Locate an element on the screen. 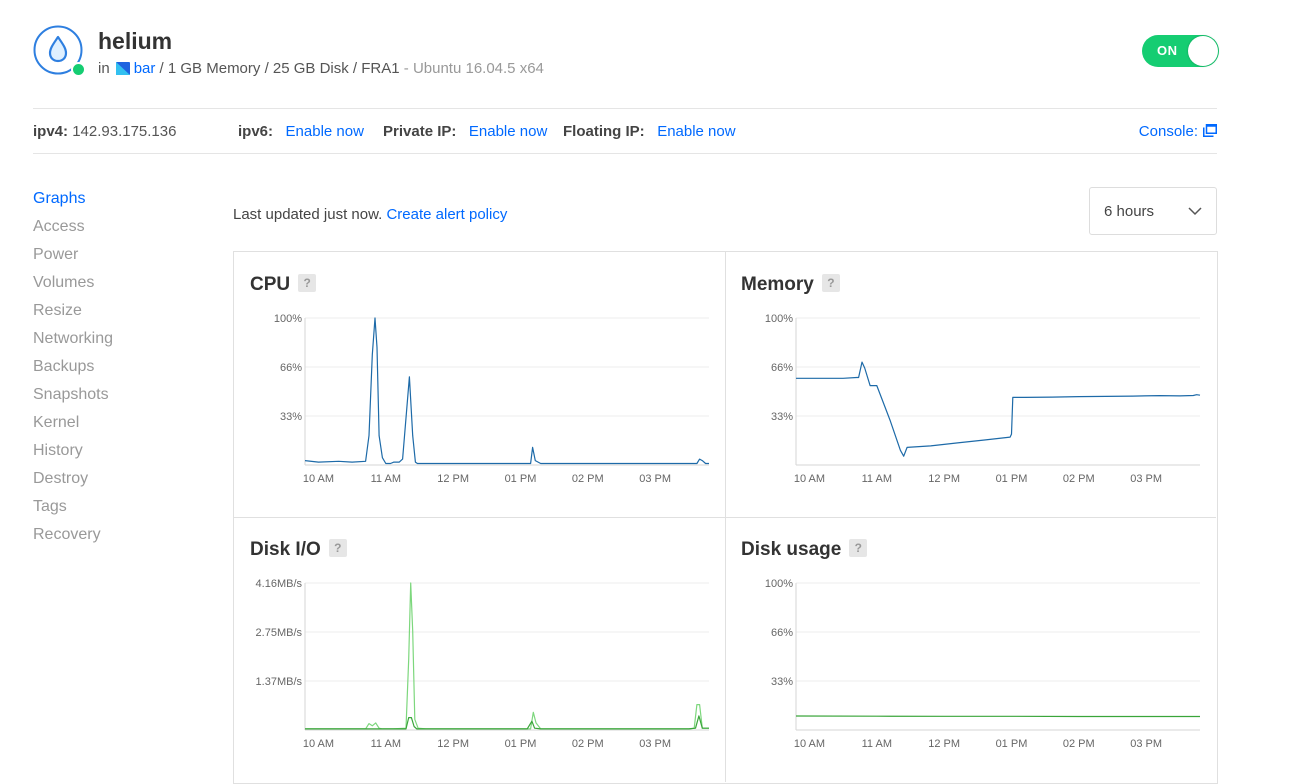  divider-bottom is located at coordinates (625, 153).